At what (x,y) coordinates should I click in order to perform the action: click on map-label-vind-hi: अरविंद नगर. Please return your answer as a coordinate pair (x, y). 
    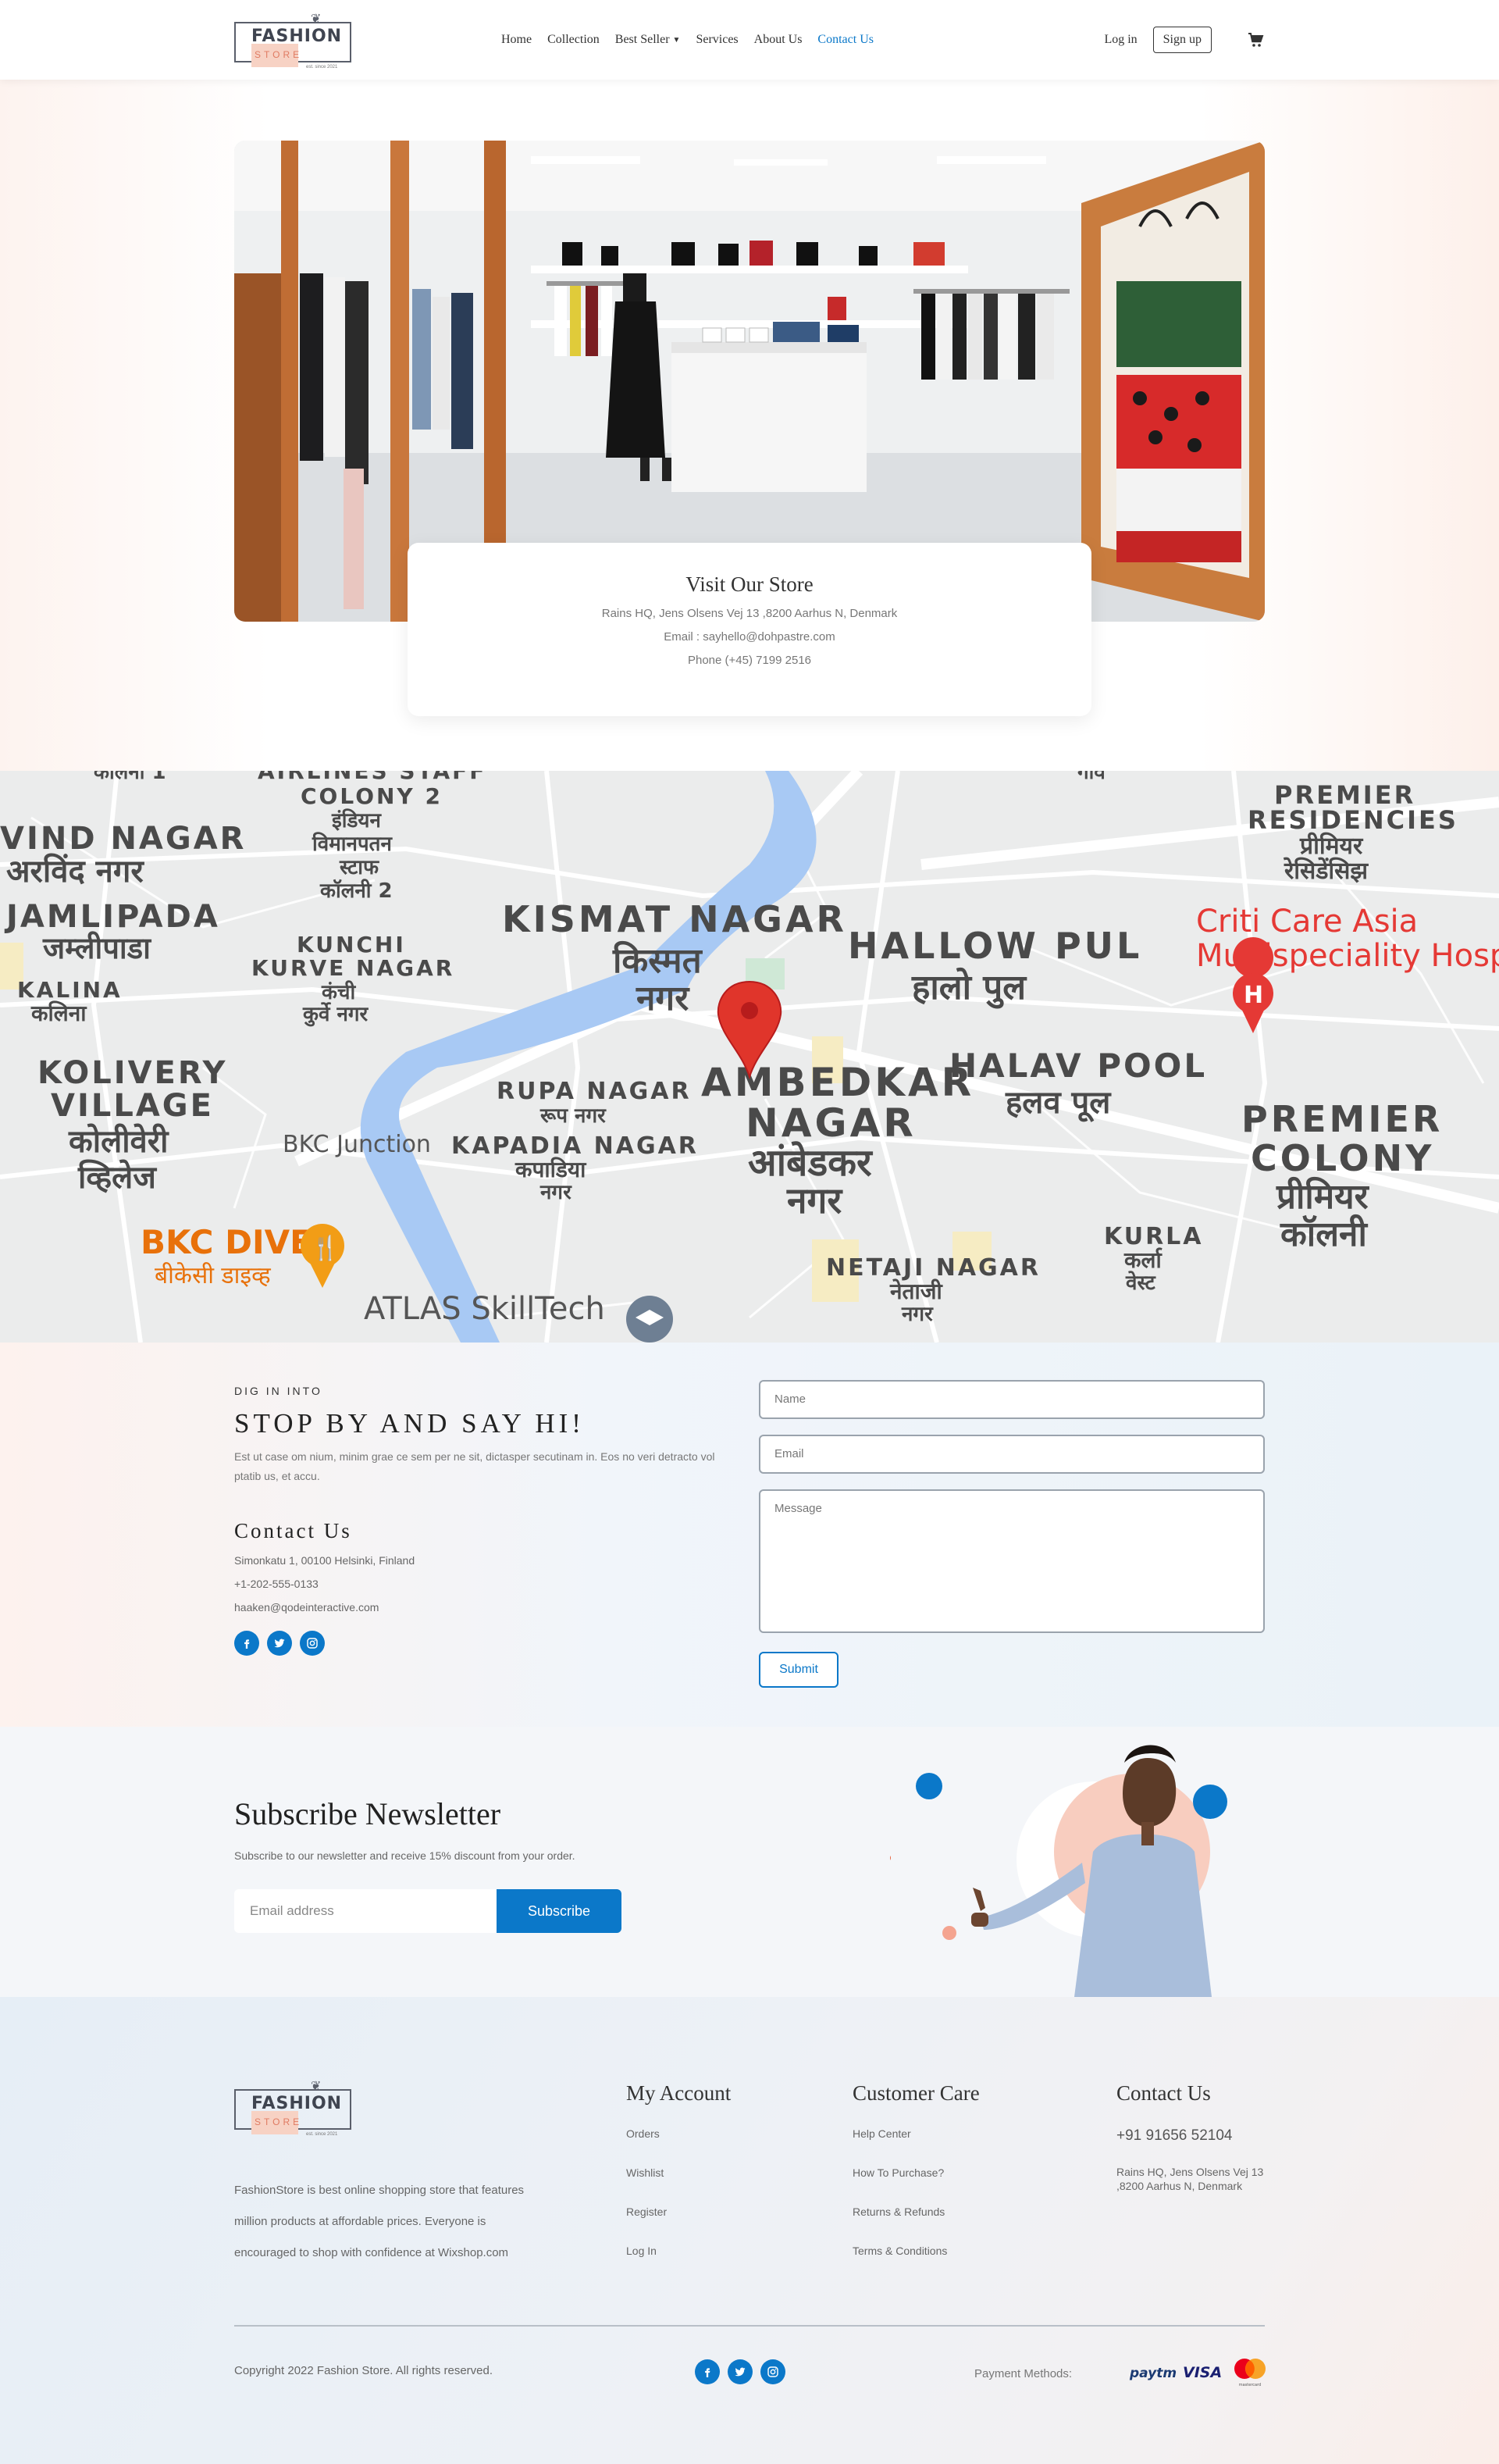
    Looking at the image, I should click on (75, 872).